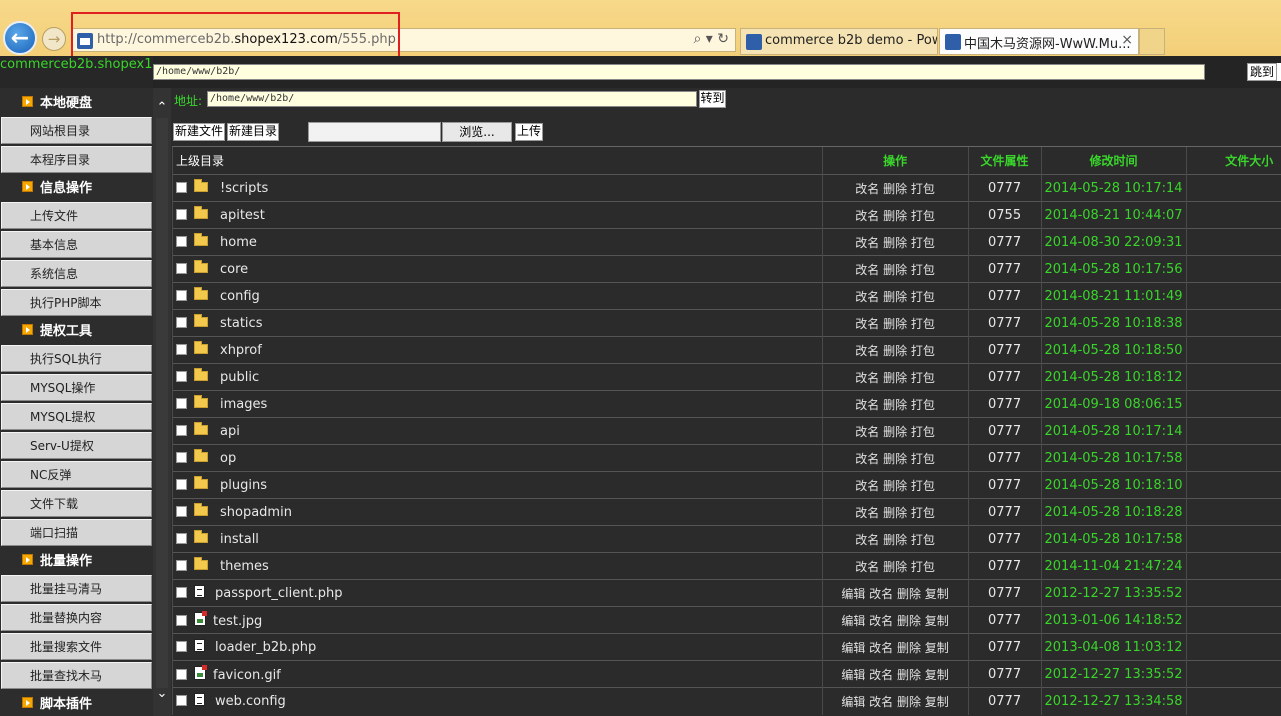  Describe the element at coordinates (76, 588) in the screenshot. I see `sidebar-item-batch-inject: 批量挂马清马` at that location.